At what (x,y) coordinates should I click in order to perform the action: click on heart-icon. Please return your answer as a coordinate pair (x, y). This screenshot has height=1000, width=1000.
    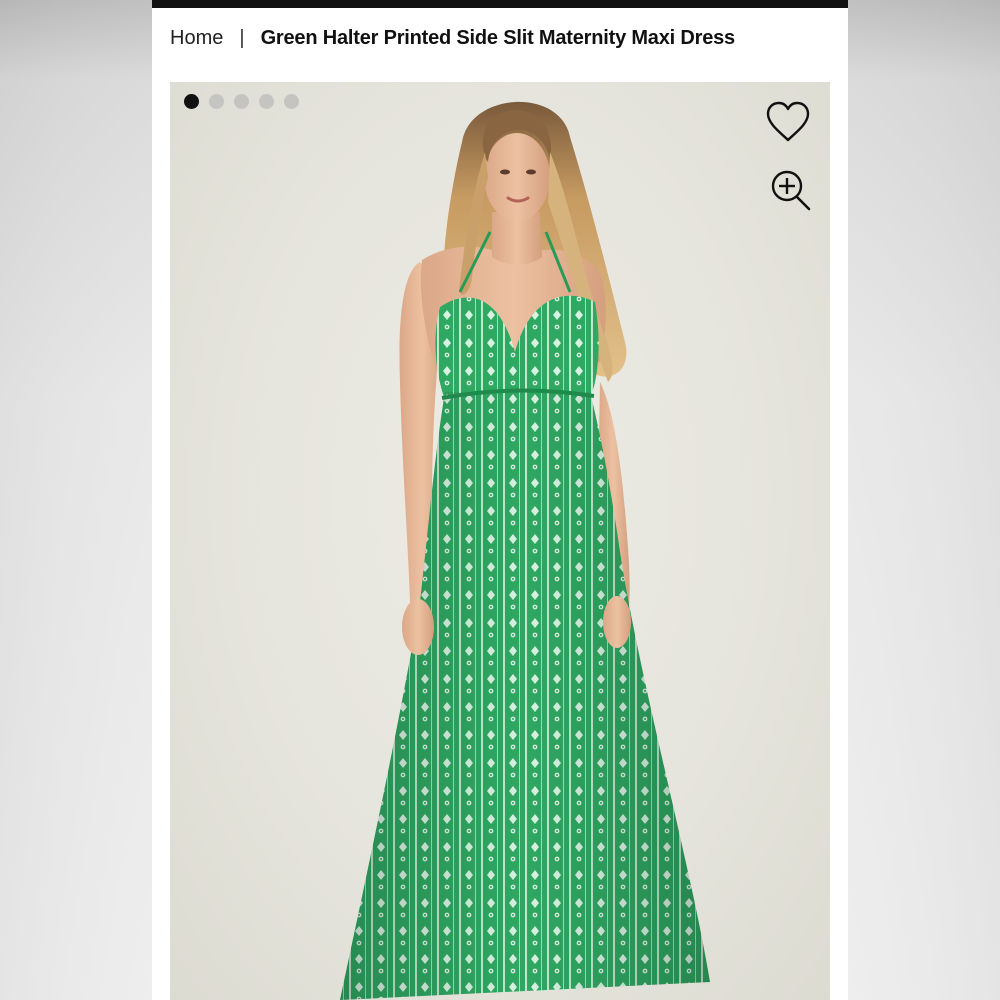
    Looking at the image, I should click on (788, 122).